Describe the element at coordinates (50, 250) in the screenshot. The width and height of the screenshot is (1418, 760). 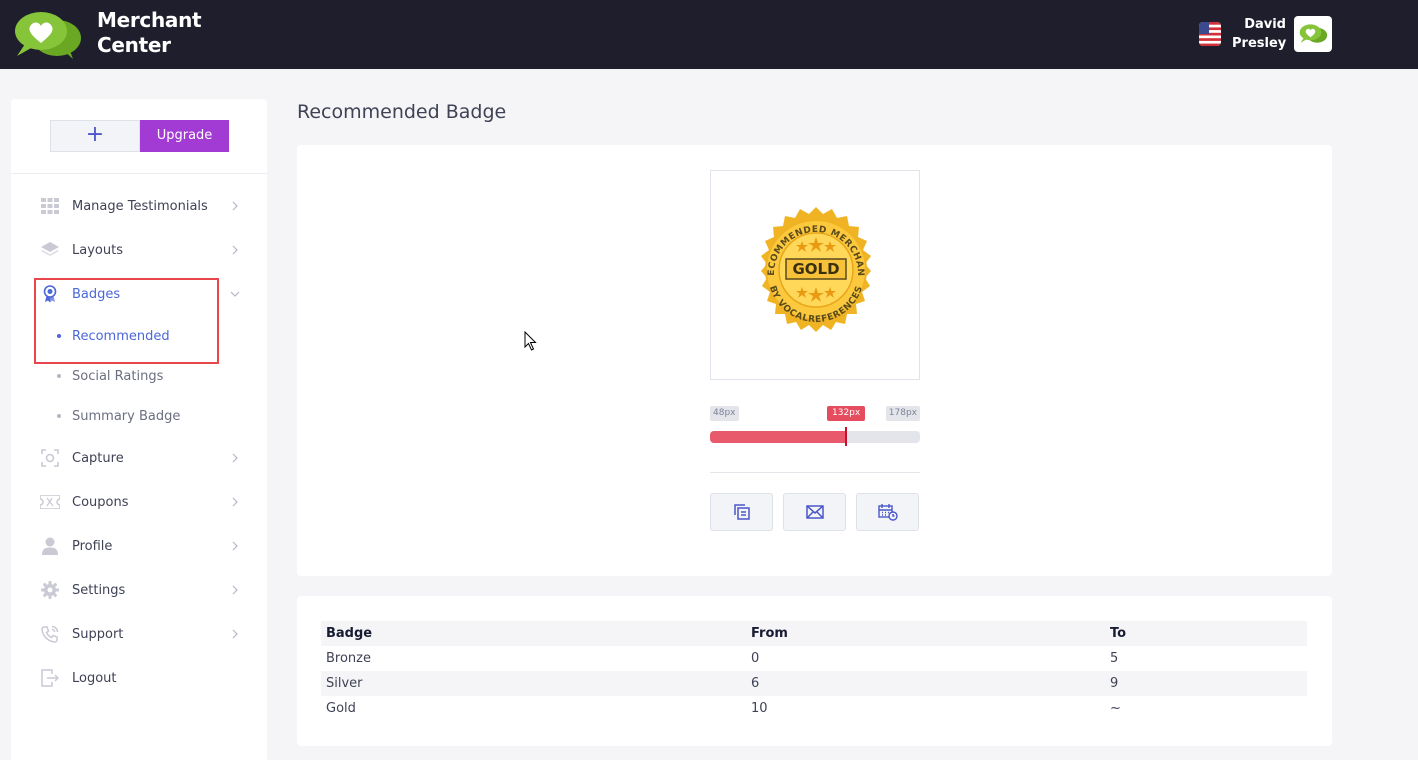
I see `layers-icon` at that location.